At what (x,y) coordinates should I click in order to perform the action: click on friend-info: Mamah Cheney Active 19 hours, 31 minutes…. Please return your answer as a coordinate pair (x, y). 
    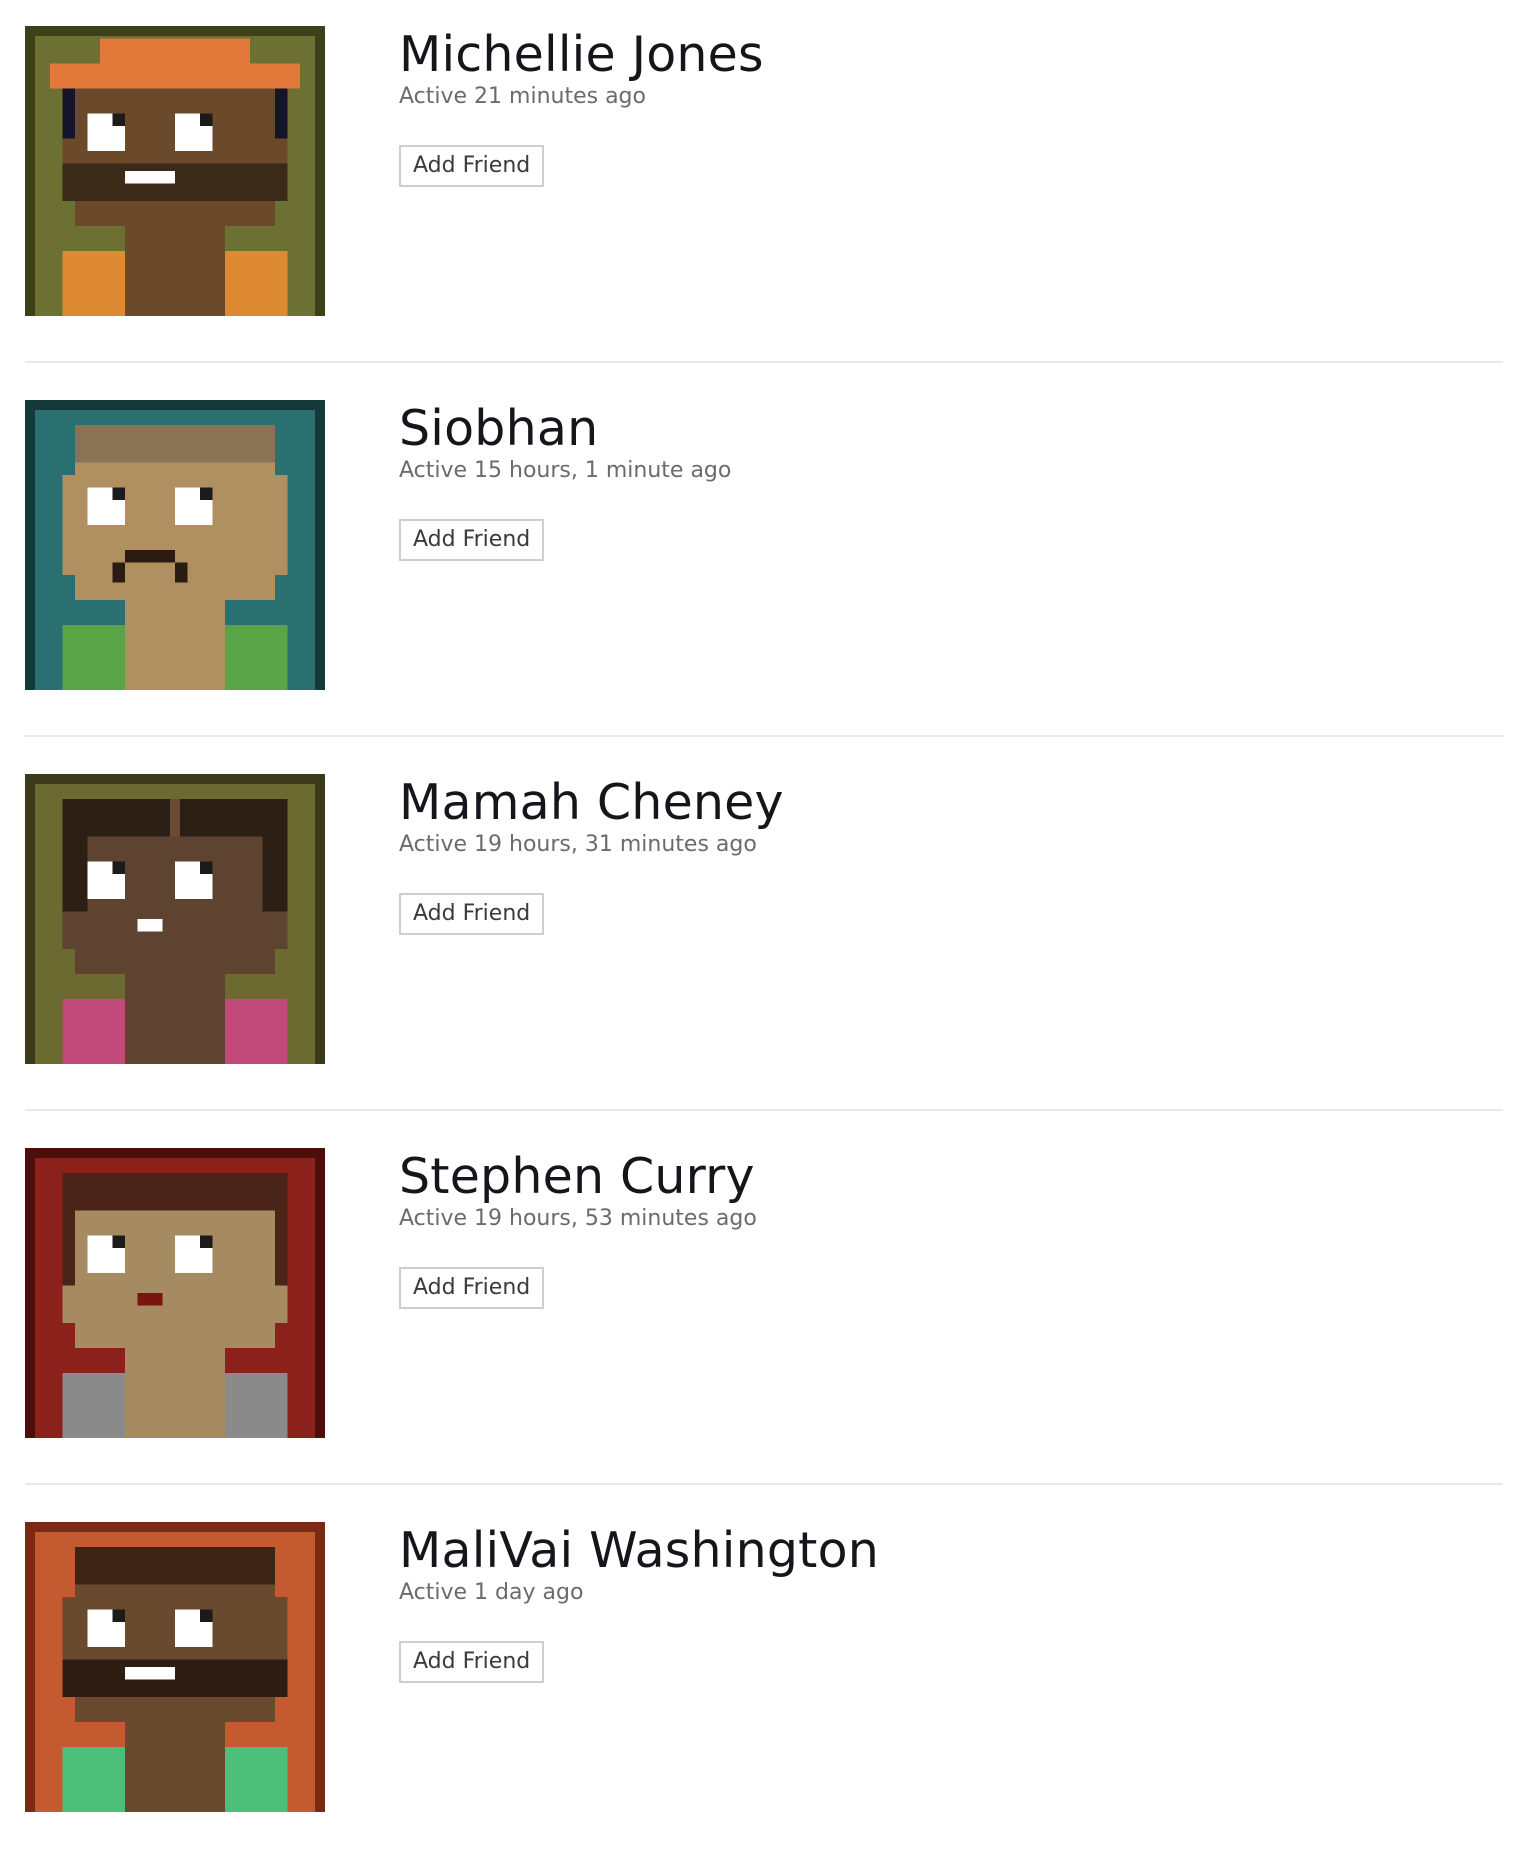
    Looking at the image, I should click on (591, 853).